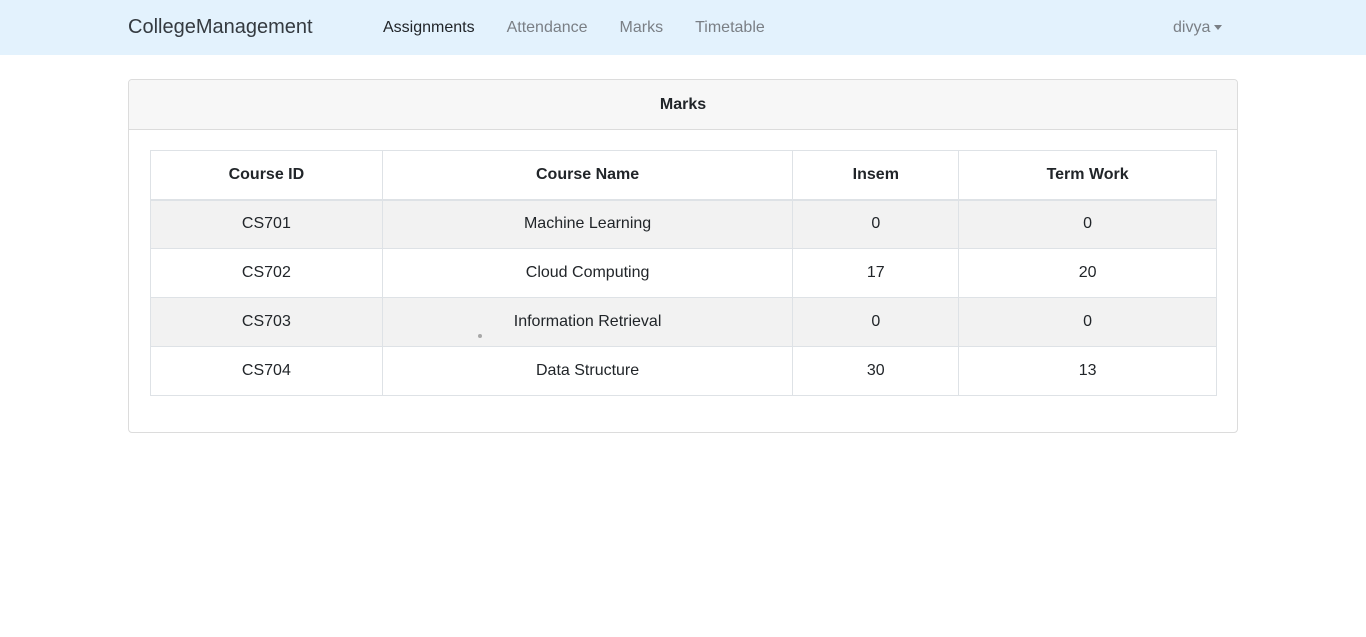 The image size is (1366, 637). Describe the element at coordinates (876, 175) in the screenshot. I see `header-insem: Insem` at that location.